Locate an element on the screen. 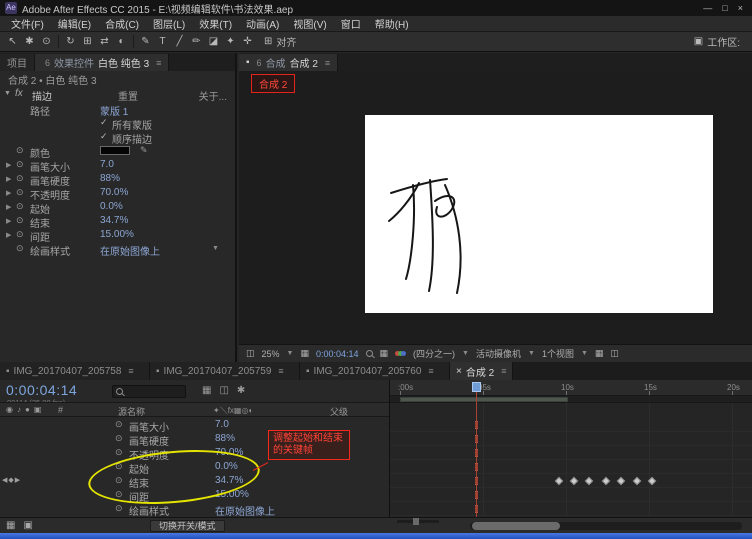 This screenshot has width=752, height=539. solo-column-icon: ● is located at coordinates (29, 409).